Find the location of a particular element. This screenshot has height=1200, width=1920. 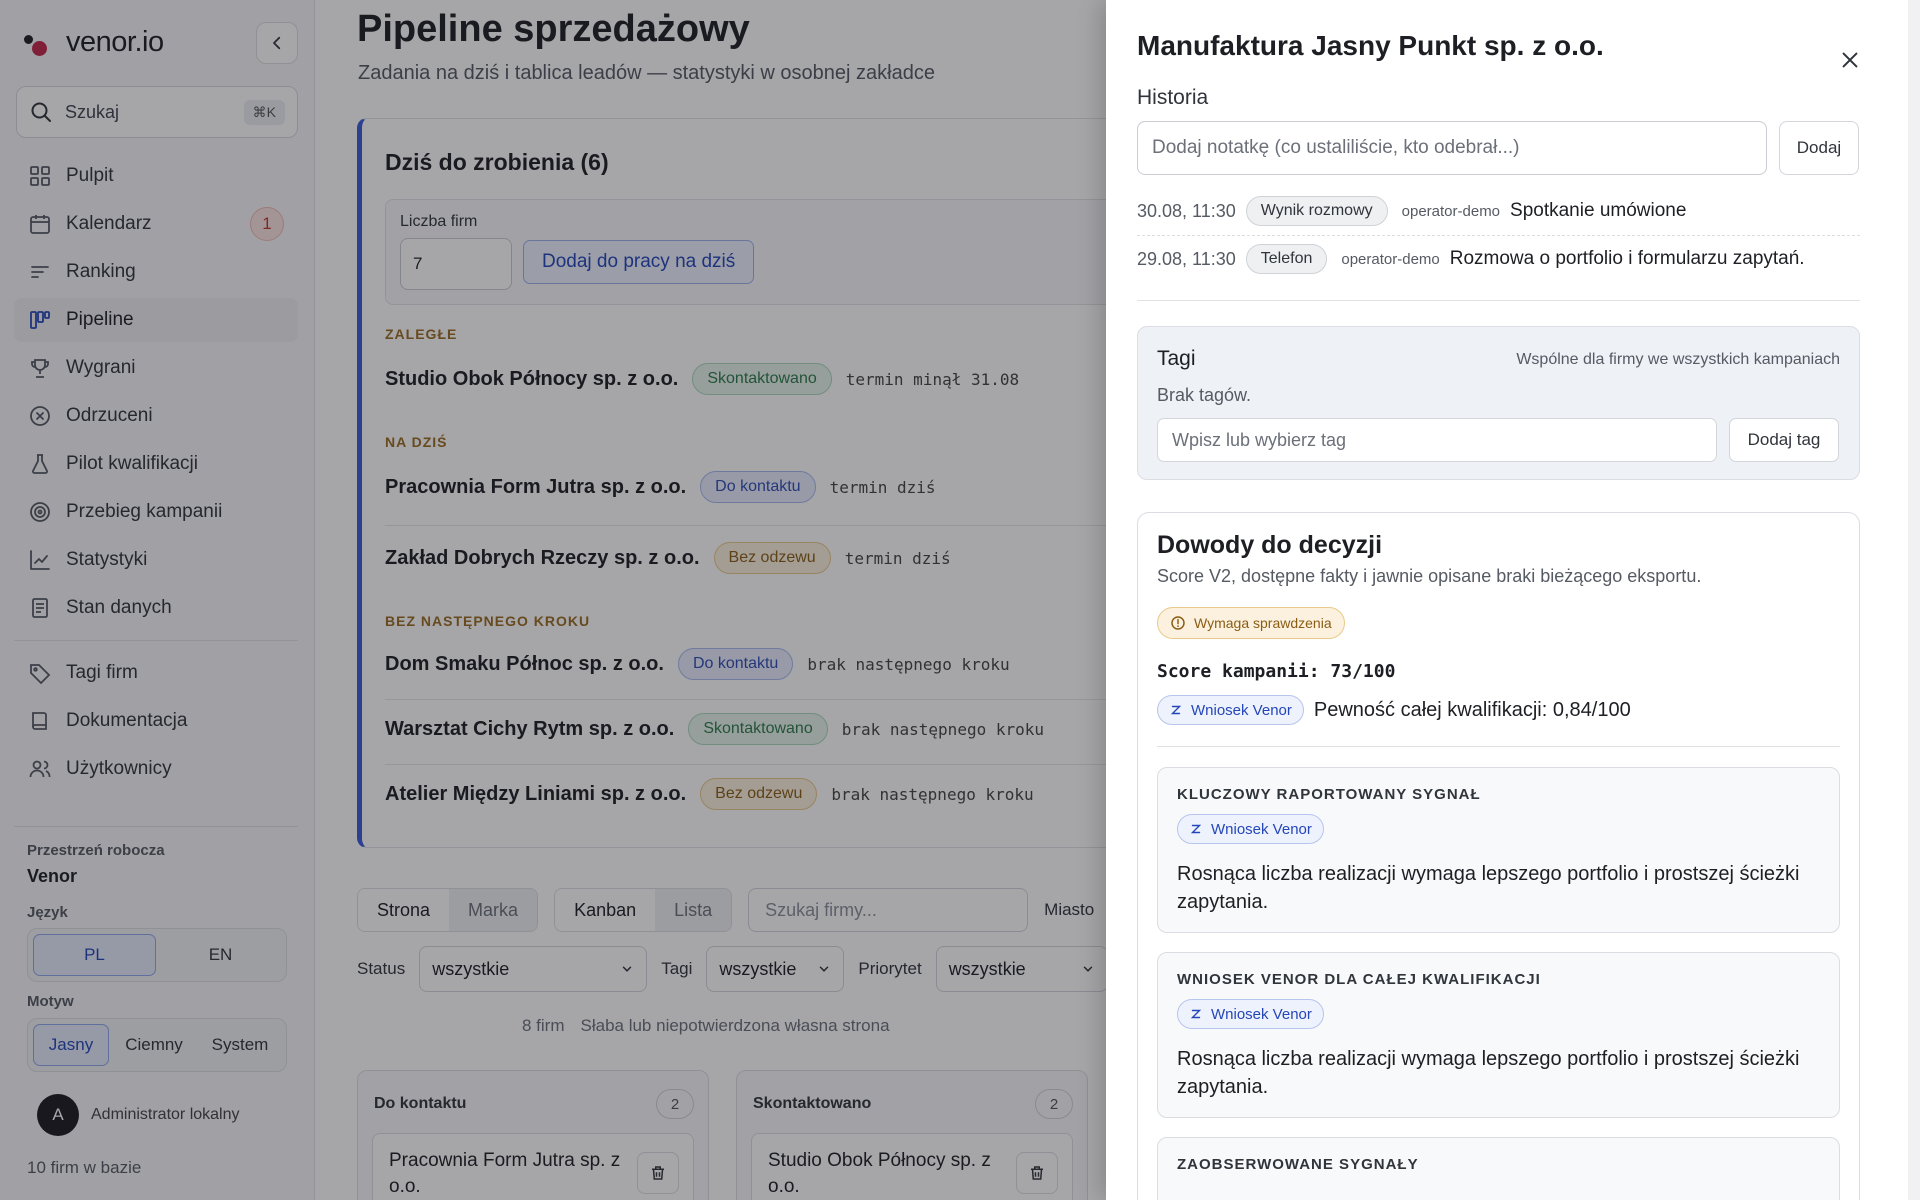

section-divider is located at coordinates (1498, 300).